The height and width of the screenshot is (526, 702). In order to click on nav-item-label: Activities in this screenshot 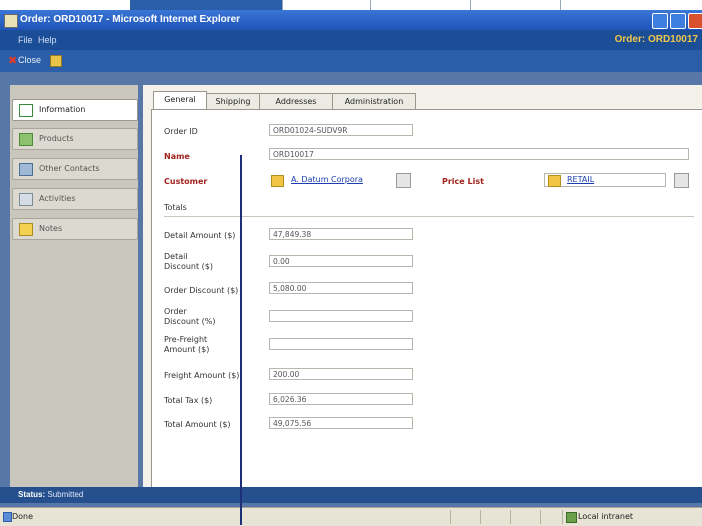, I will do `click(57, 198)`.